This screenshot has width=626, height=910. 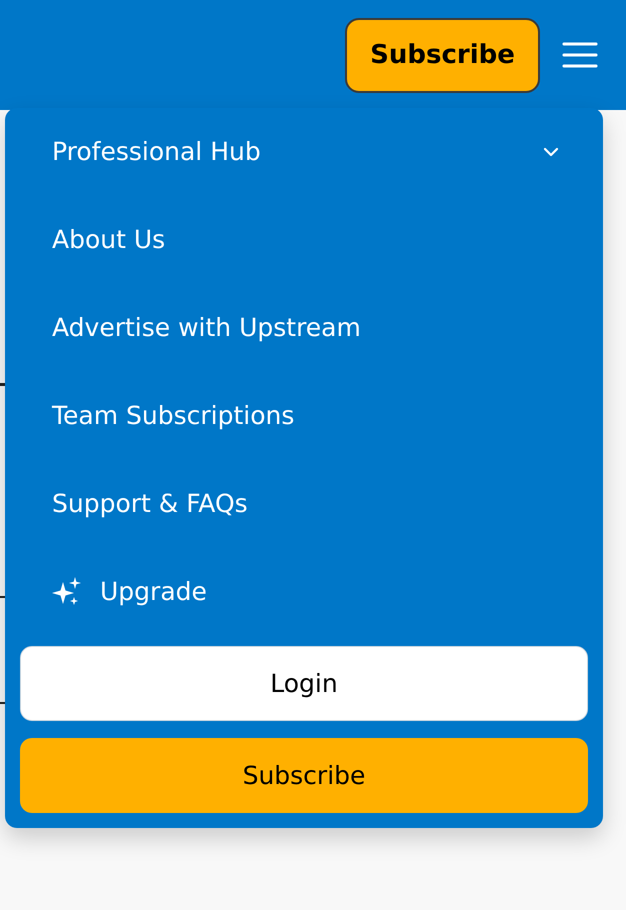 What do you see at coordinates (304, 683) in the screenshot?
I see `login-button: Login` at bounding box center [304, 683].